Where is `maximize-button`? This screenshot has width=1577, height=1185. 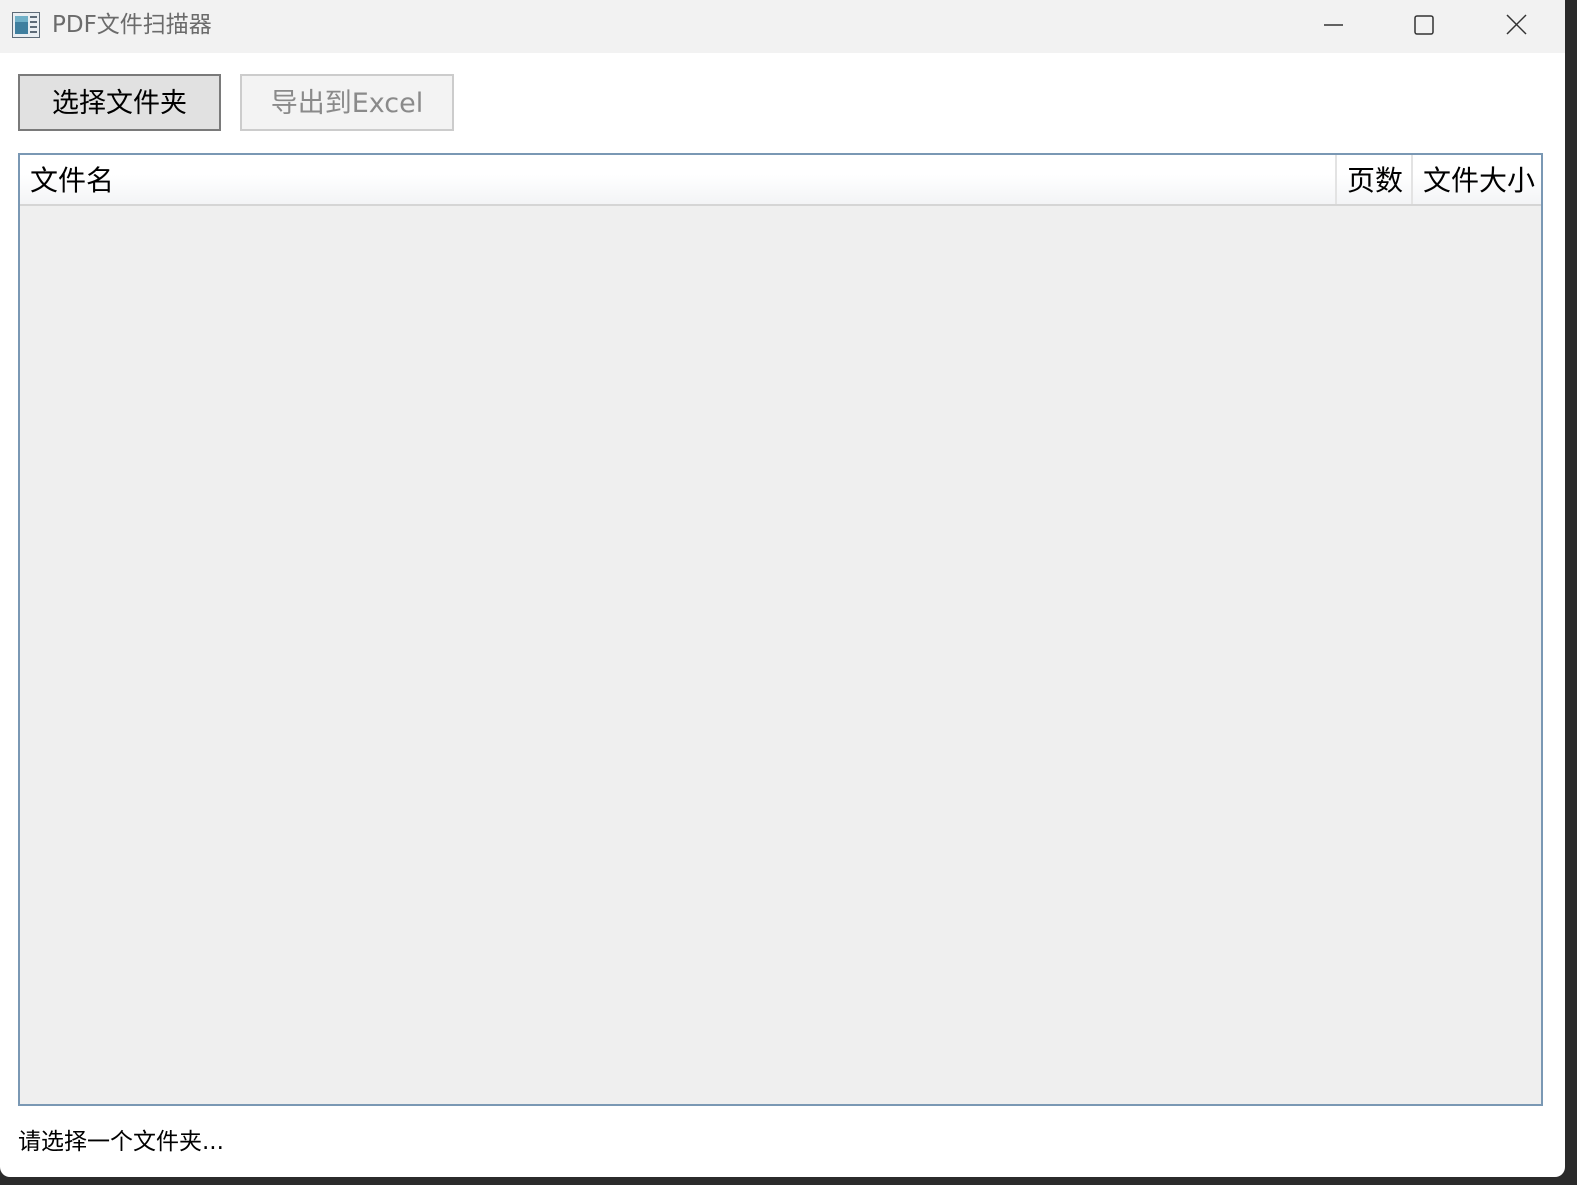
maximize-button is located at coordinates (1424, 25).